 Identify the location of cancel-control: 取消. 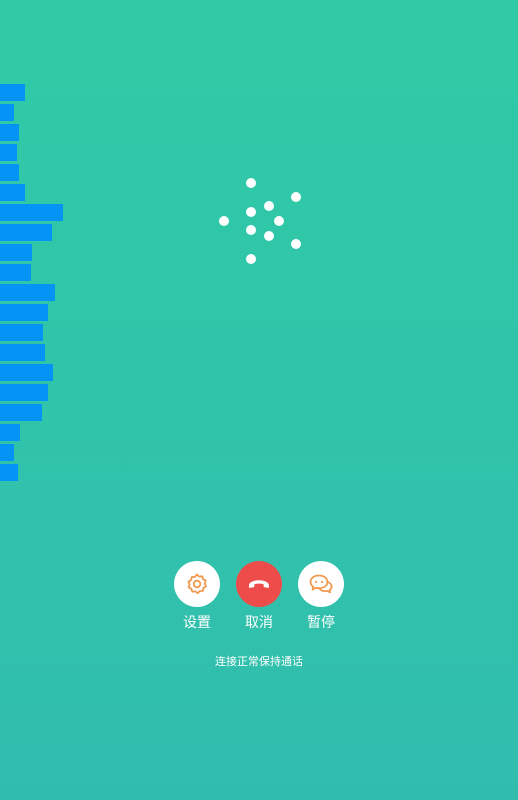
(259, 596).